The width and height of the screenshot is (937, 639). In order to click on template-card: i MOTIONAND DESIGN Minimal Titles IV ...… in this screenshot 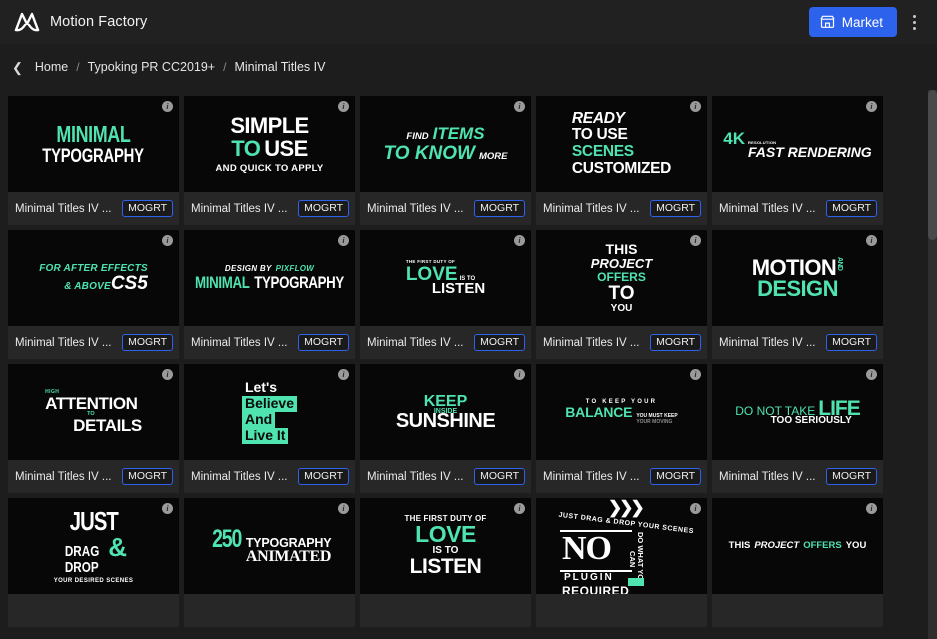, I will do `click(797, 294)`.